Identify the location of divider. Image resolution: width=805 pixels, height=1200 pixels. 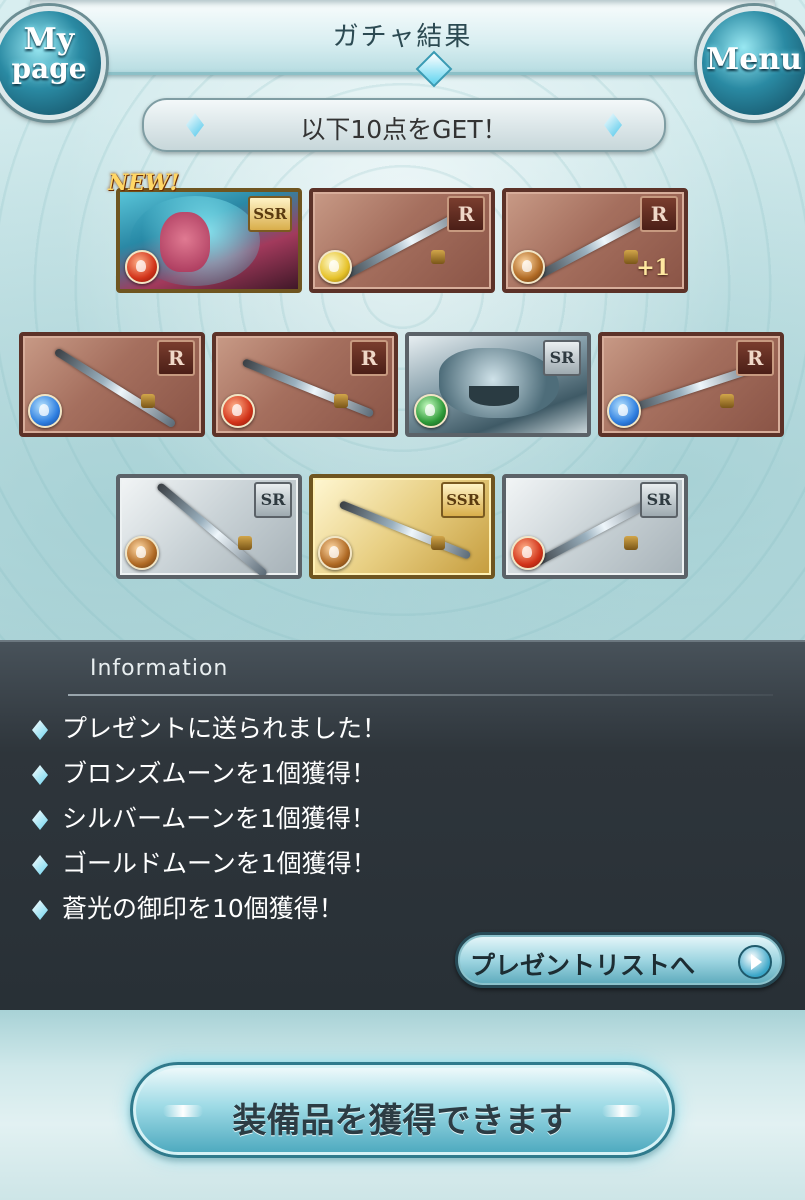
(420, 695).